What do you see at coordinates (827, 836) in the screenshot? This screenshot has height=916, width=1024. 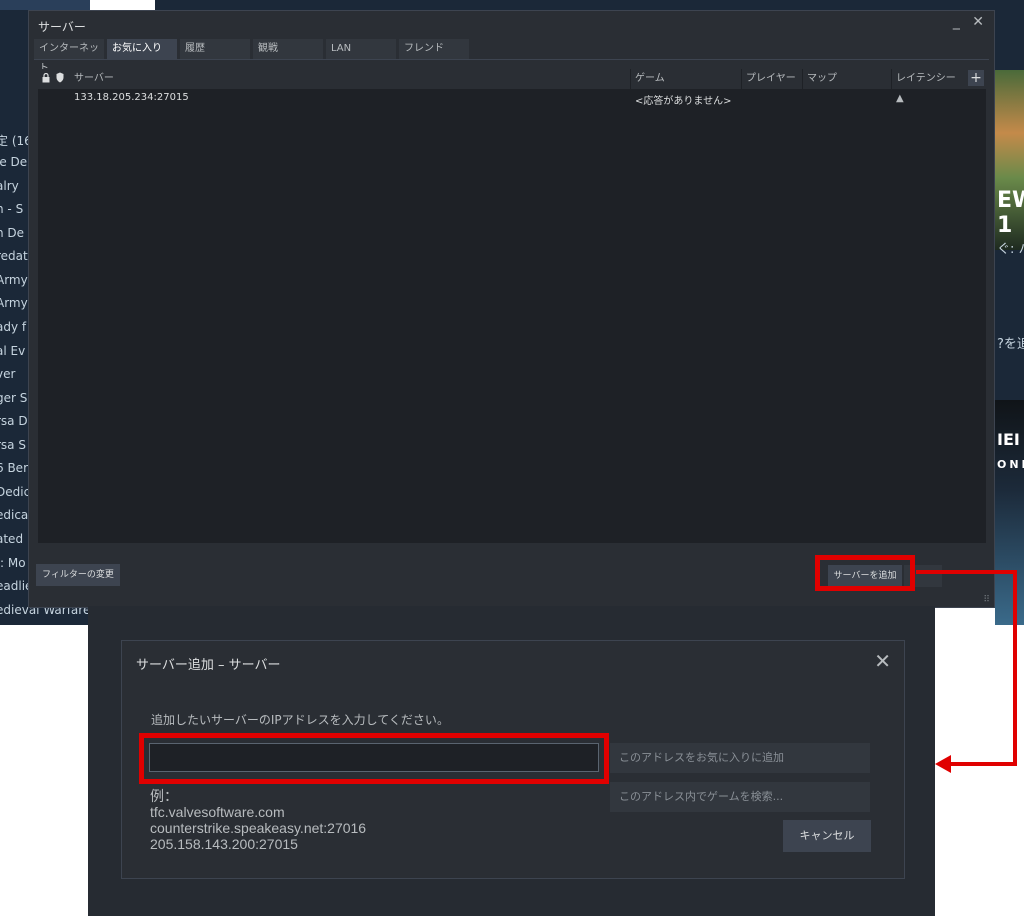 I see `cancel-button: キャンセル` at bounding box center [827, 836].